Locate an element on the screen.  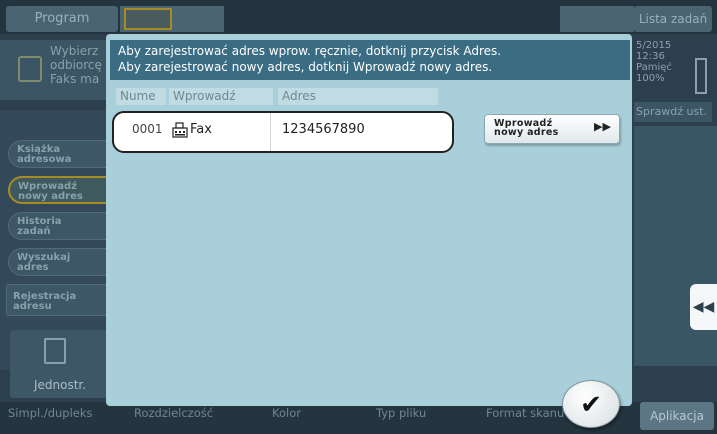
right-panel is located at coordinates (675, 246).